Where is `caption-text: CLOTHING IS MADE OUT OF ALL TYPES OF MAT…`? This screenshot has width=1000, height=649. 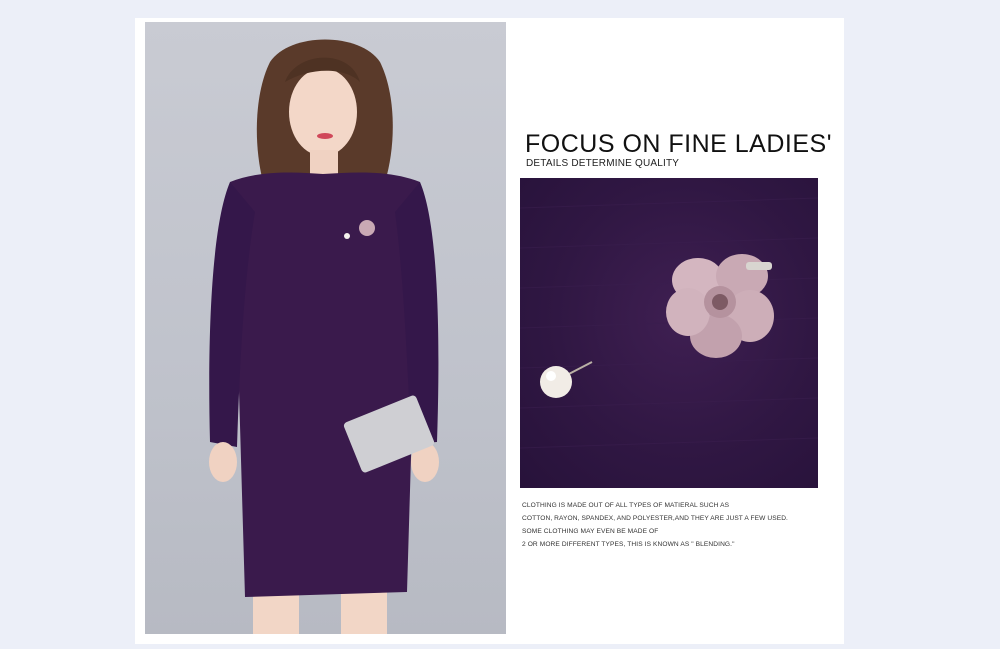 caption-text: CLOTHING IS MADE OUT OF ALL TYPES OF MAT… is located at coordinates (672, 525).